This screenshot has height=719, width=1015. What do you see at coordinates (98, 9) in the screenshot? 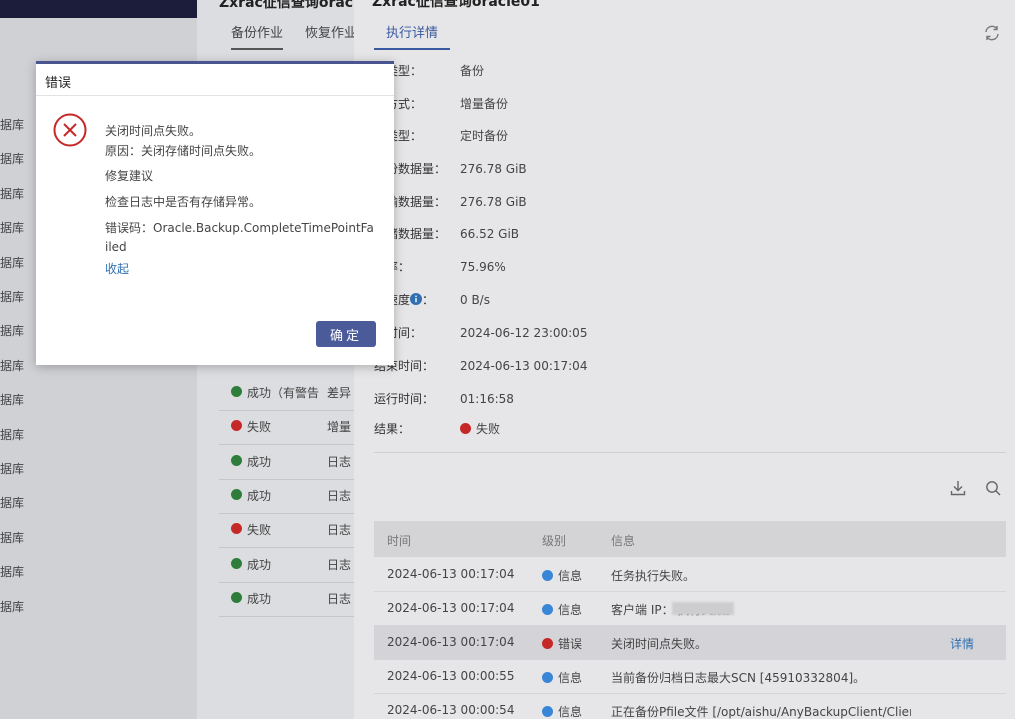
I see `top-bar` at bounding box center [98, 9].